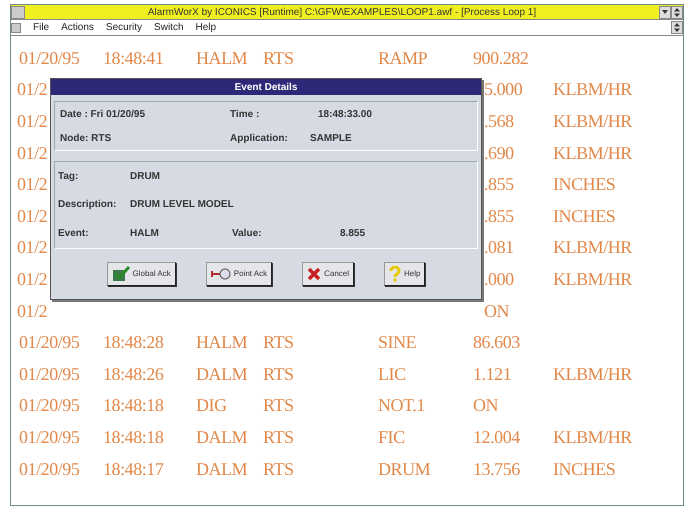 The width and height of the screenshot is (694, 518). Describe the element at coordinates (239, 274) in the screenshot. I see `dialog-button: Point Ack` at that location.